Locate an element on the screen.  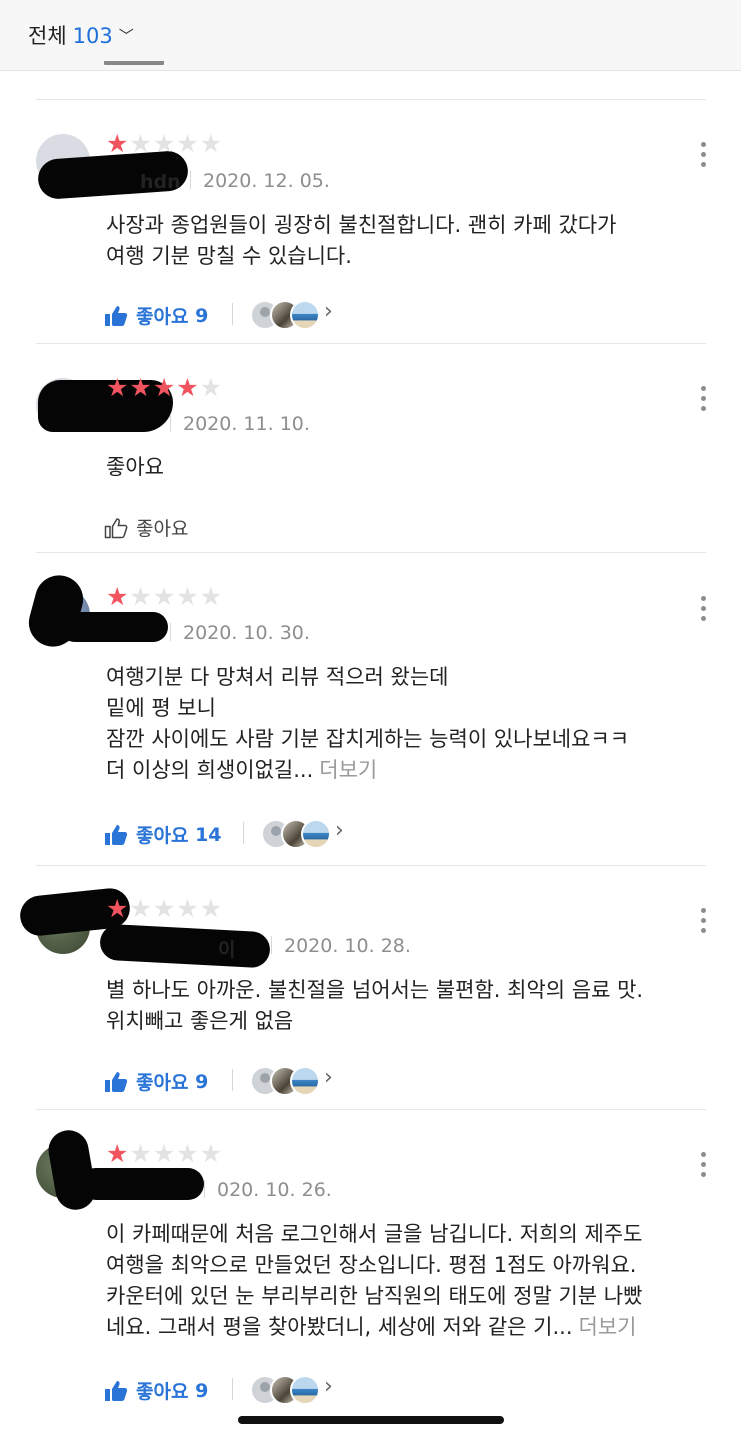
chevron-down-icon: ﹀ is located at coordinates (126, 36).